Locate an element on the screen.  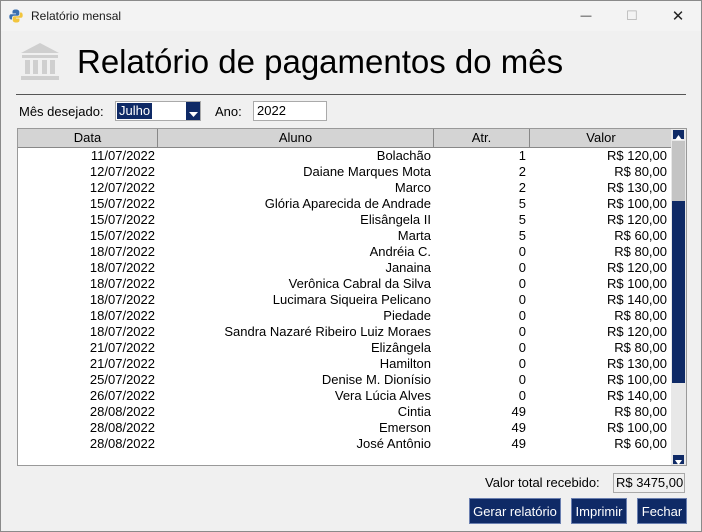
table-row: 25/07/2022 Denise M. Dionísio 0 R$ 100,00 is located at coordinates (345, 380).